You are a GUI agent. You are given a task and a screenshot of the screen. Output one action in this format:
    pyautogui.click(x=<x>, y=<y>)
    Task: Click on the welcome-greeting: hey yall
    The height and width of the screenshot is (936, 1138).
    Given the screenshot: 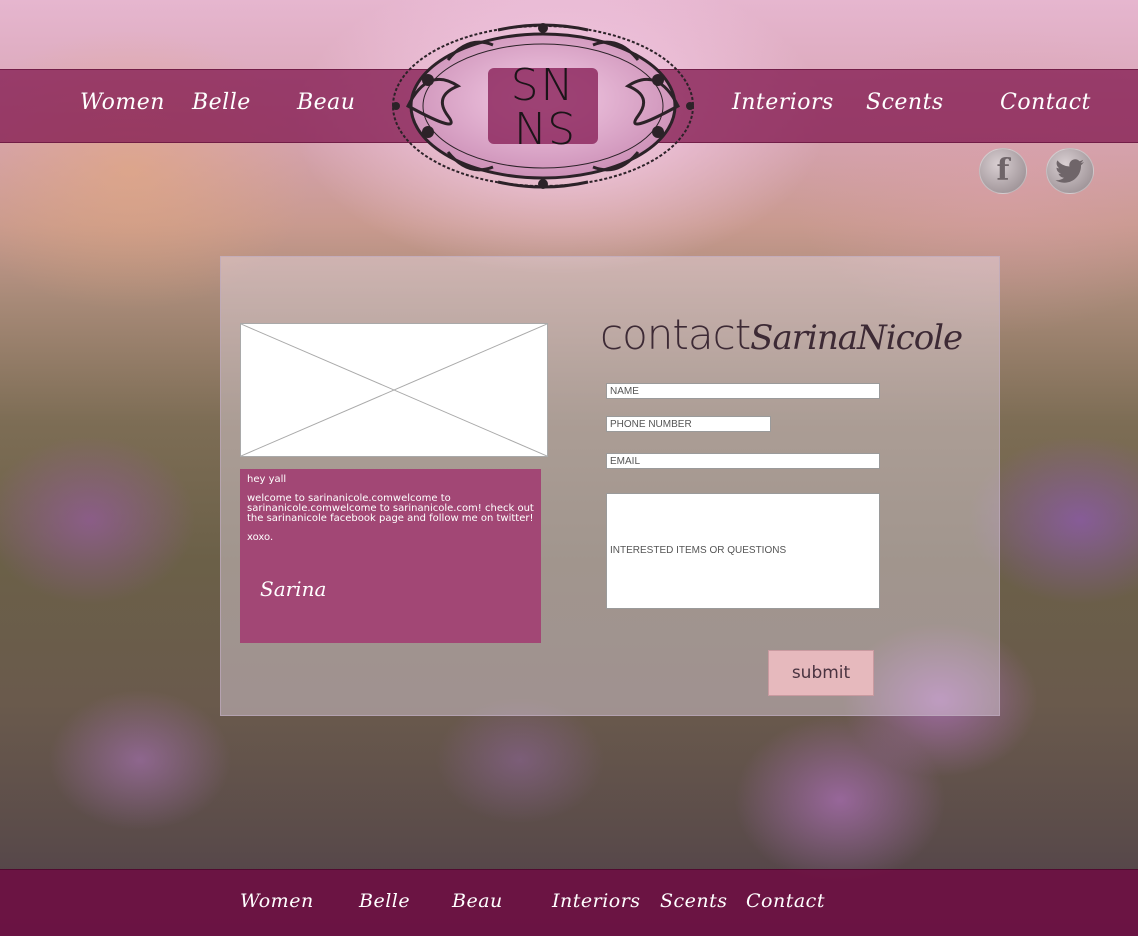 What is the action you would take?
    pyautogui.click(x=267, y=479)
    